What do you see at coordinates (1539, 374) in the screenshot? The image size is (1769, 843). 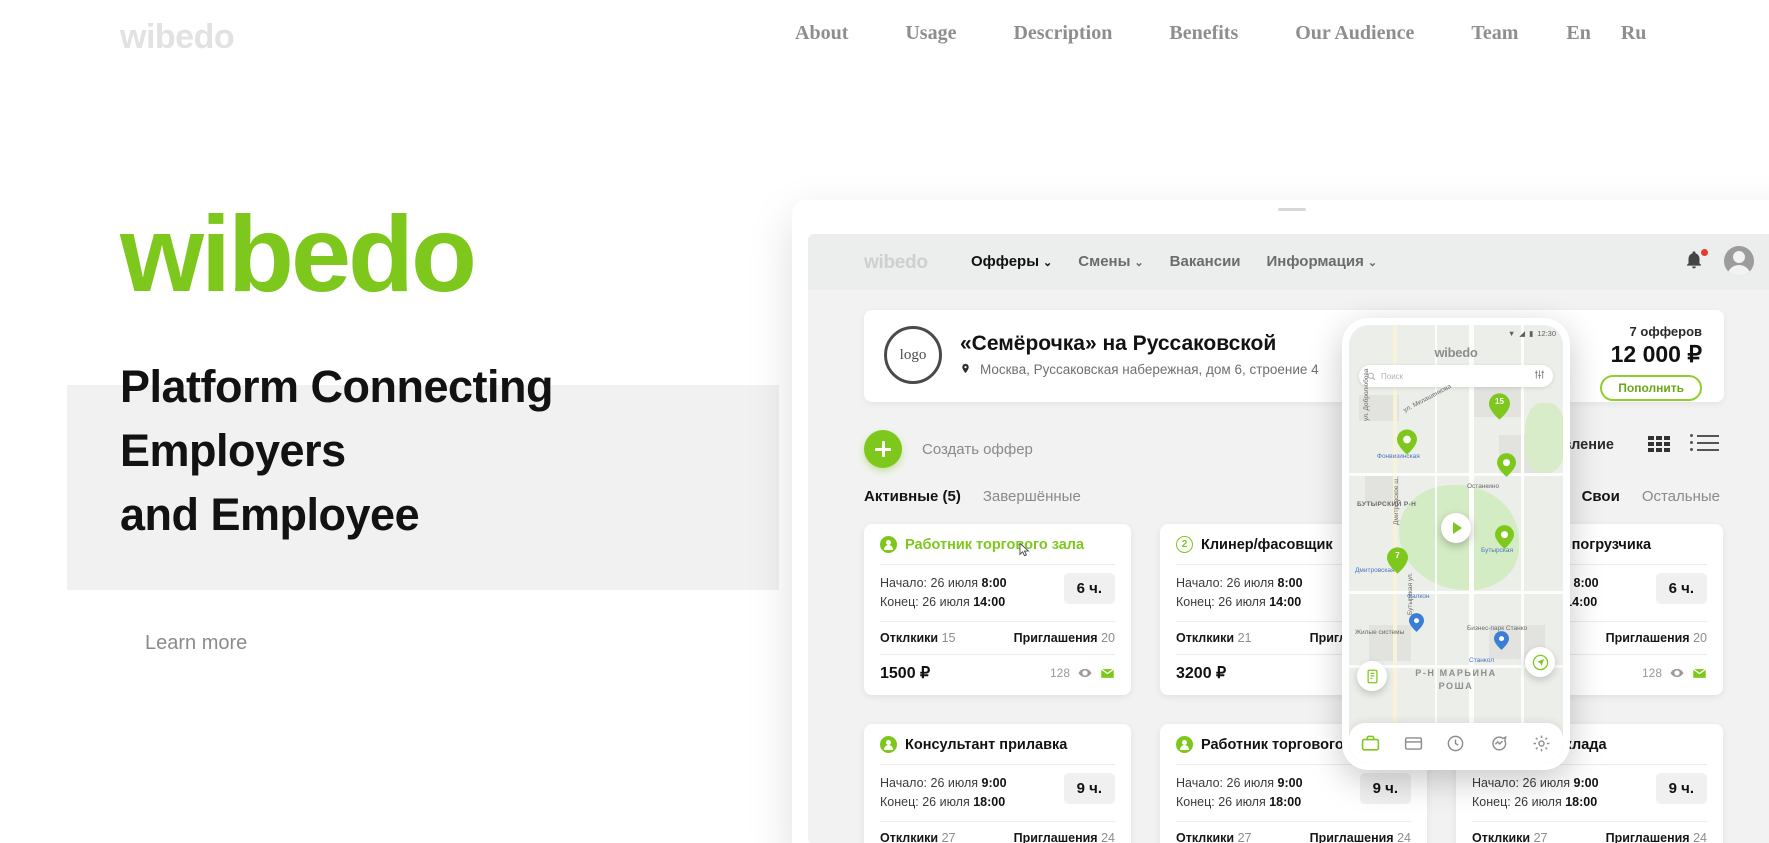 I see `filter-icon` at bounding box center [1539, 374].